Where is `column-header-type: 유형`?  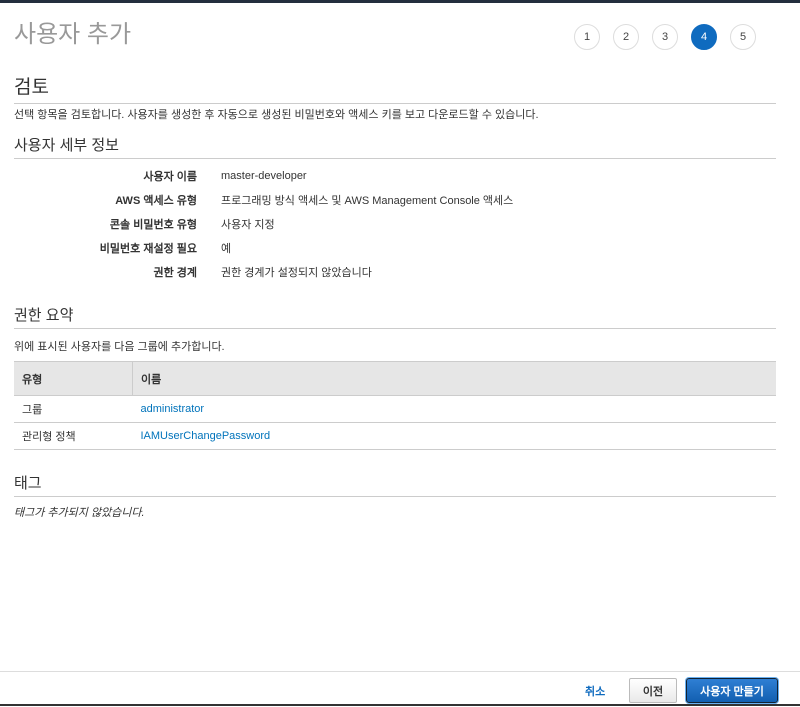
column-header-type: 유형 is located at coordinates (73, 378).